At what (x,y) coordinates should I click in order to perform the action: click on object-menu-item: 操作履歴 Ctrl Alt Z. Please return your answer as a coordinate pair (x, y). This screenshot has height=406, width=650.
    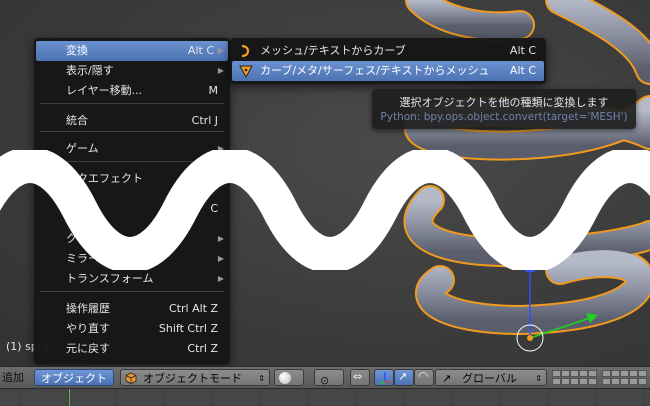
    Looking at the image, I should click on (132, 309).